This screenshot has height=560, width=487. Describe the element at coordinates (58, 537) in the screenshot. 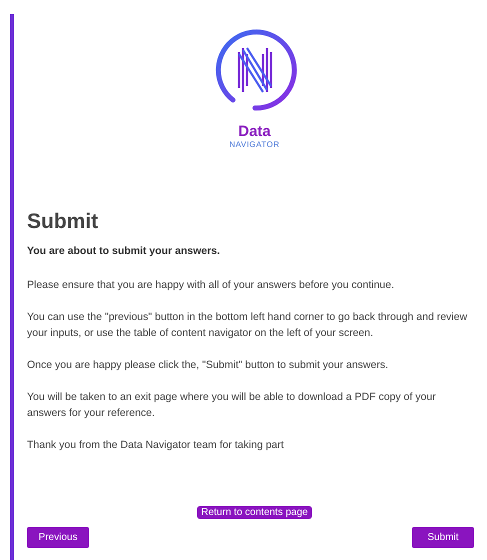

I see `previous-button: Previous` at that location.